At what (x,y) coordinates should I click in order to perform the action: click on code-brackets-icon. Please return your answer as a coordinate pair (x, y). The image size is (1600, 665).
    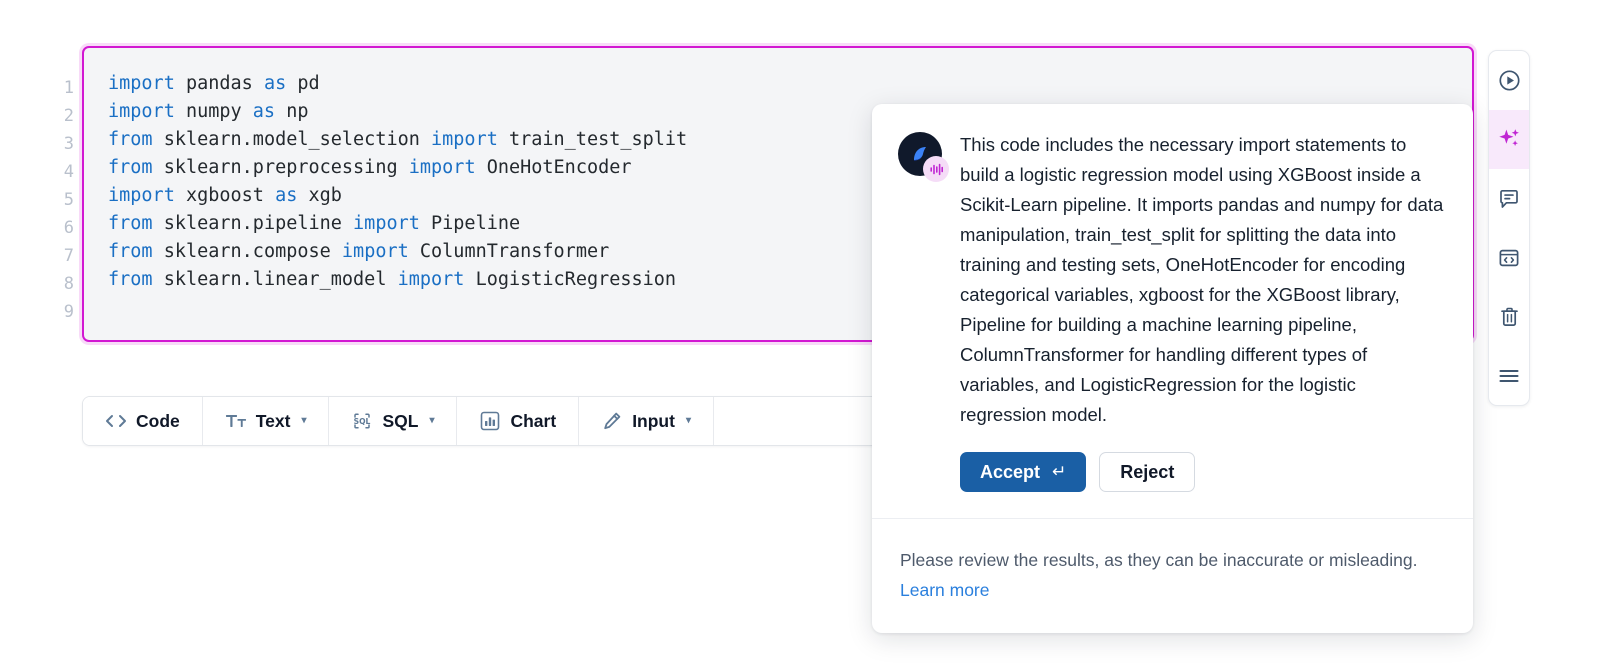
    Looking at the image, I should click on (116, 421).